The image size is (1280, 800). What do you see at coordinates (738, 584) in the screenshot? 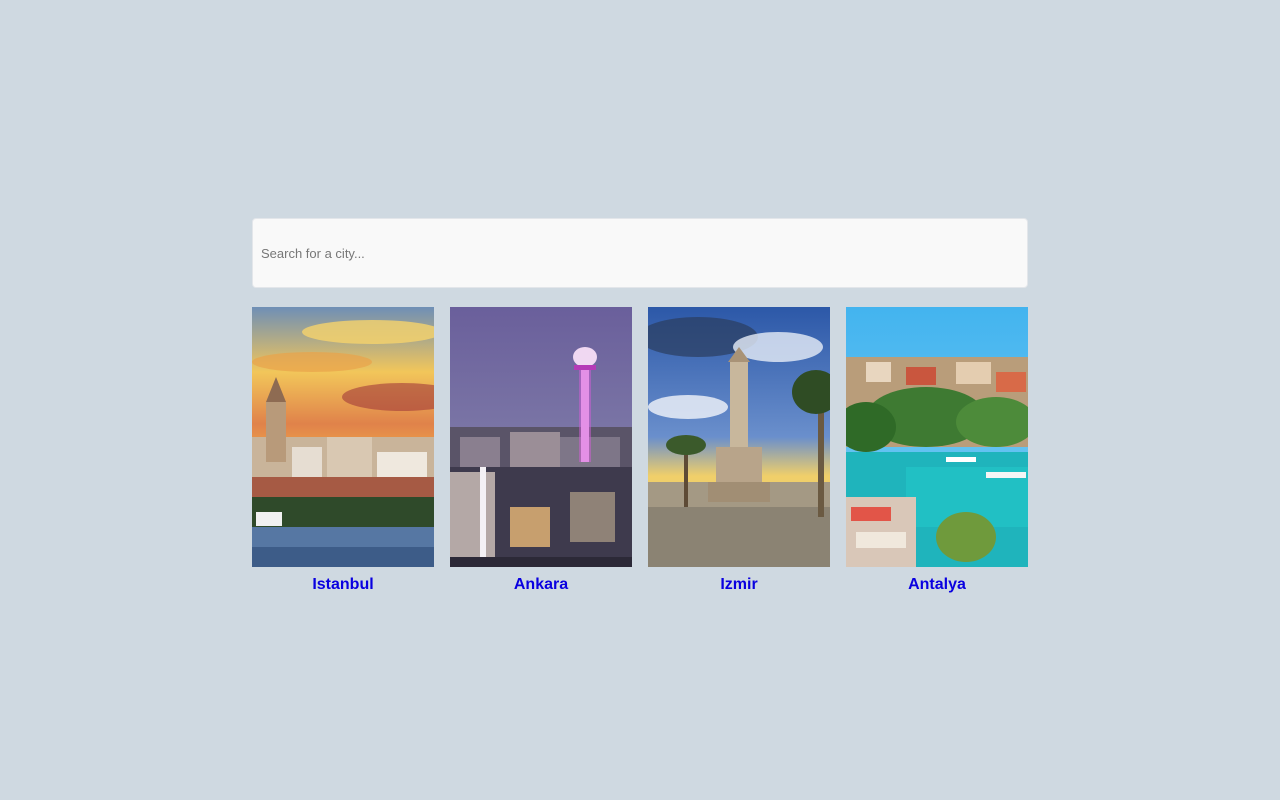
I see `city-name-izmir: Izmir` at bounding box center [738, 584].